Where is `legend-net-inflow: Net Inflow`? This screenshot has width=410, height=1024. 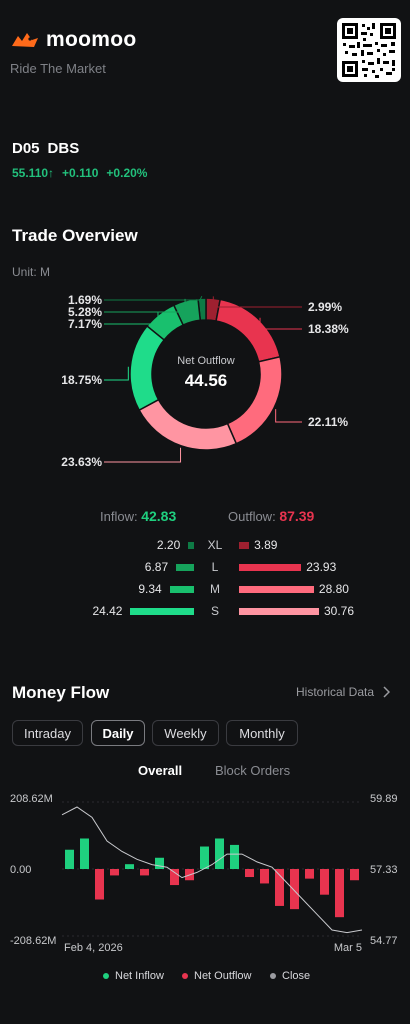 legend-net-inflow: Net Inflow is located at coordinates (133, 976).